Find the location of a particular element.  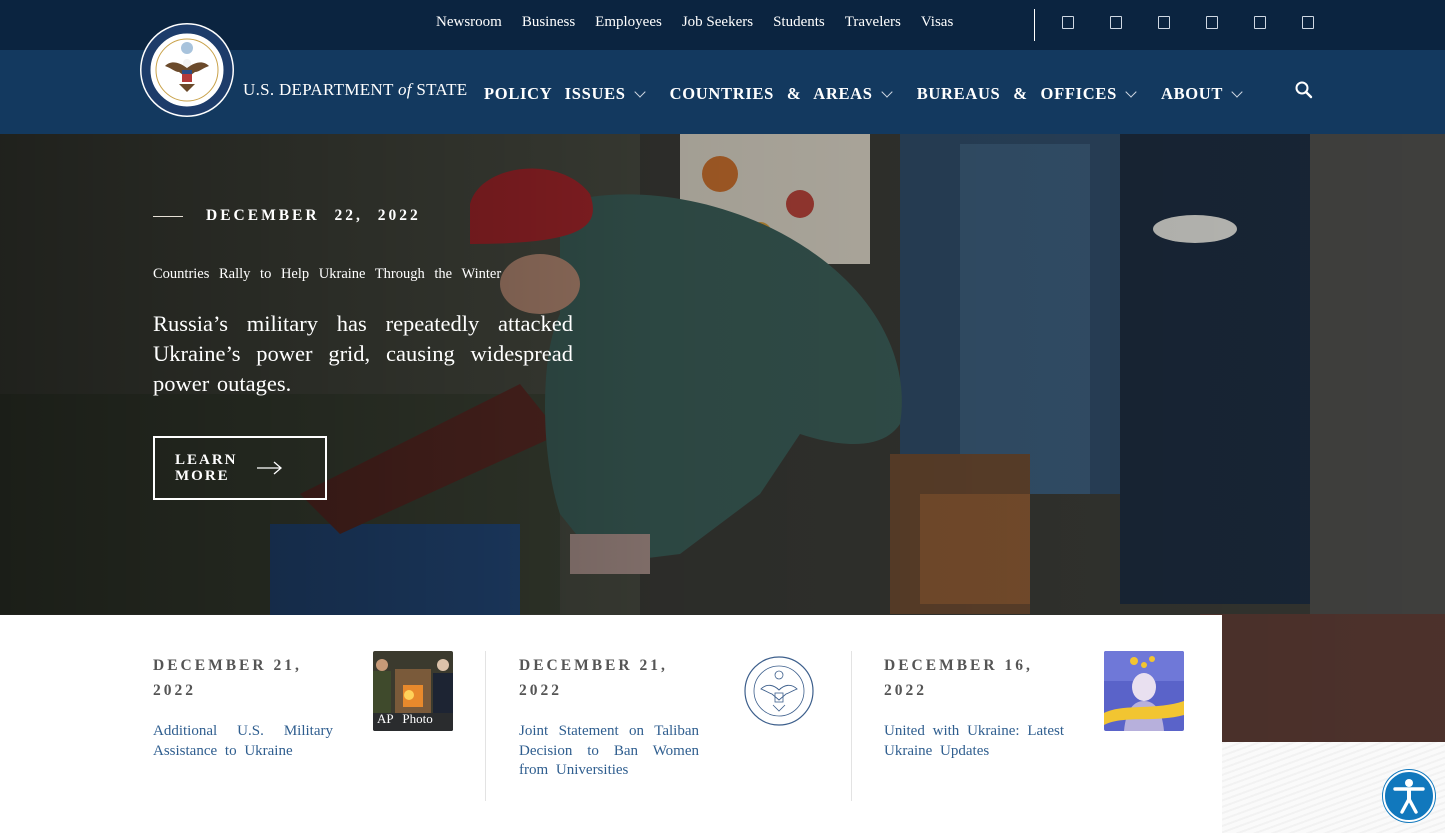

card-thumbnail: AP Photo is located at coordinates (413, 691).